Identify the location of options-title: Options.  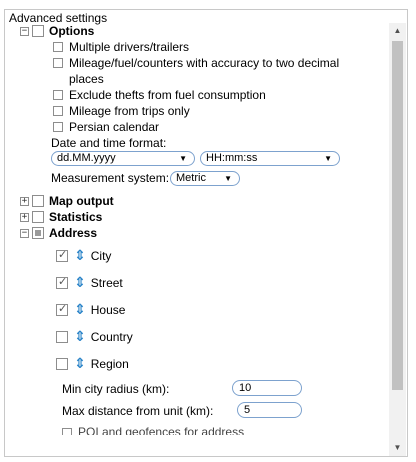
(72, 31).